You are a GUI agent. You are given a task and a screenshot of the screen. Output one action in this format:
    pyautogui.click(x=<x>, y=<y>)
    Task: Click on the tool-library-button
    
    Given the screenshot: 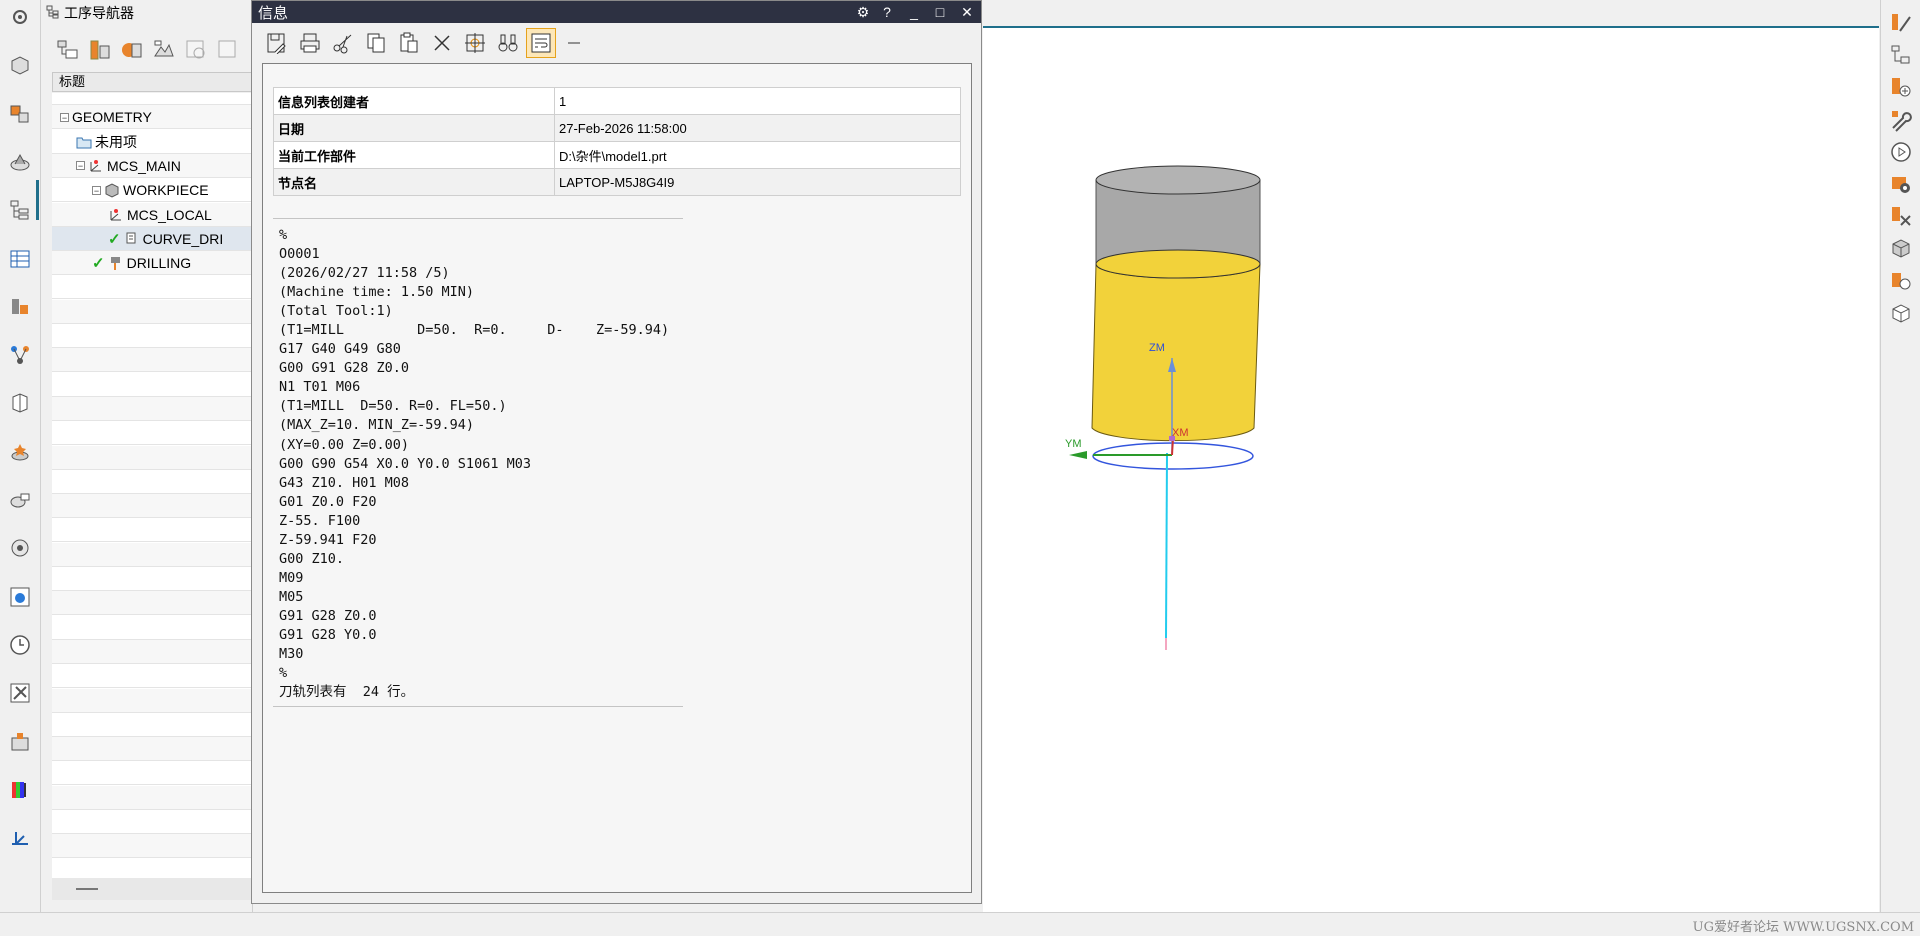 What is the action you would take?
    pyautogui.click(x=20, y=693)
    